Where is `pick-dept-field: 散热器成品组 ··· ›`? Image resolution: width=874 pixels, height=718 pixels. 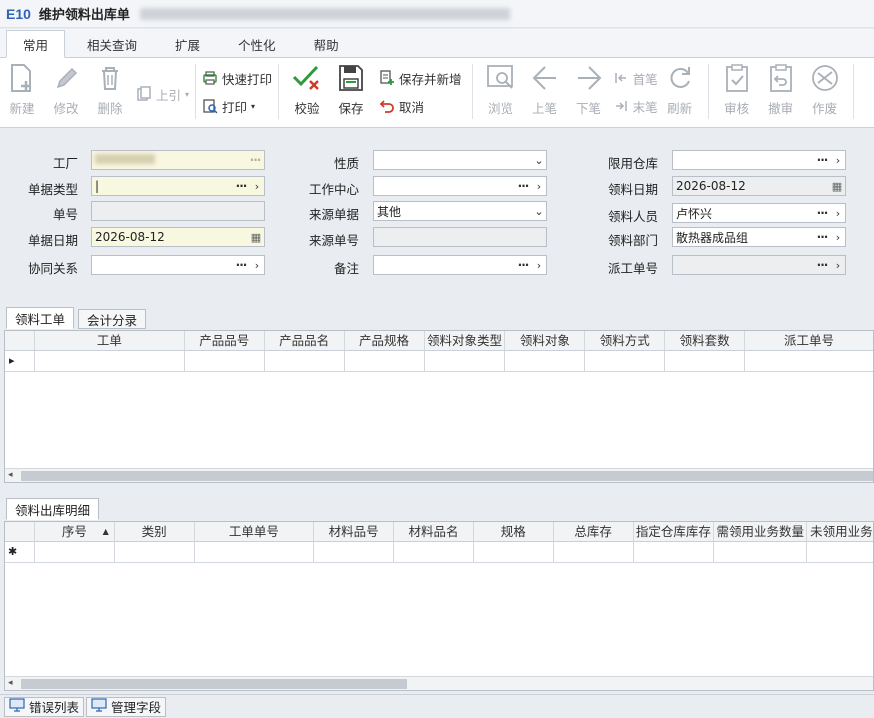
pick-dept-field: 散热器成品组 ··· › is located at coordinates (759, 237).